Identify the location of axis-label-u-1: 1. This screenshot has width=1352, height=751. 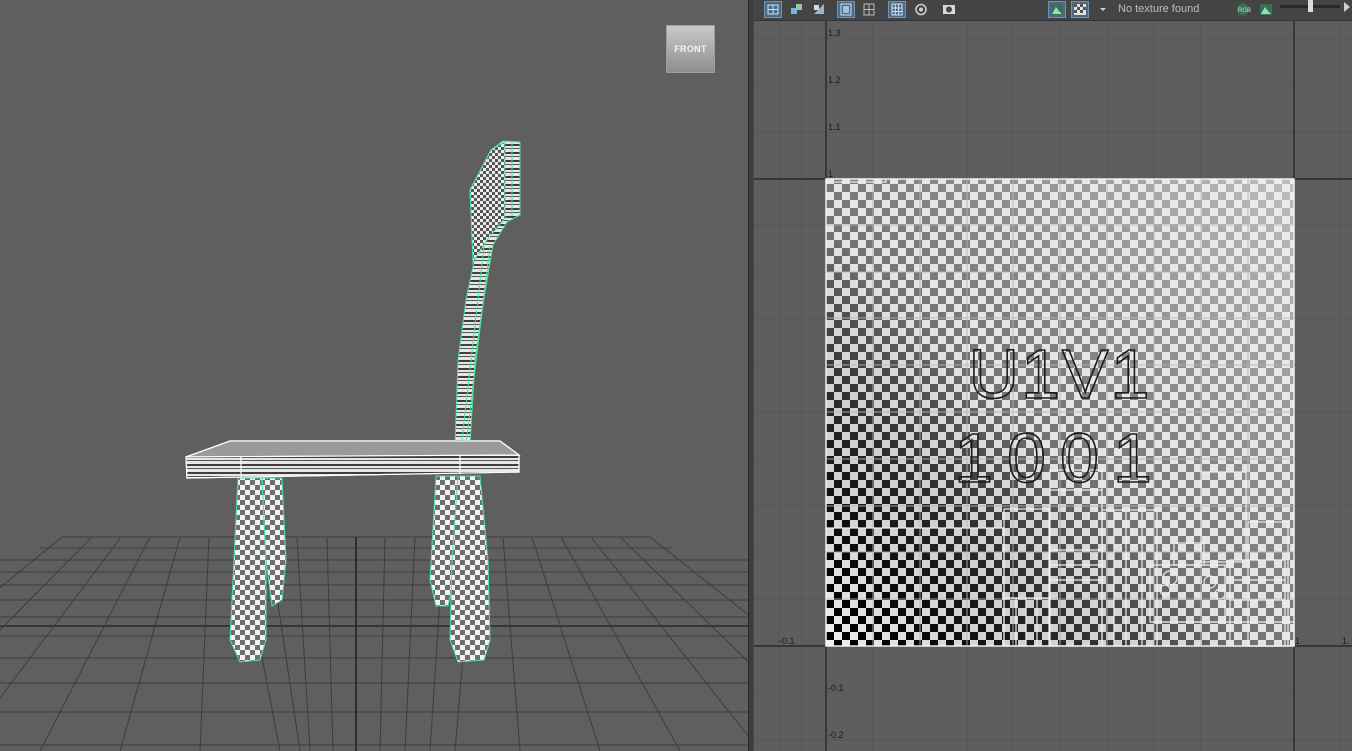
(1298, 641).